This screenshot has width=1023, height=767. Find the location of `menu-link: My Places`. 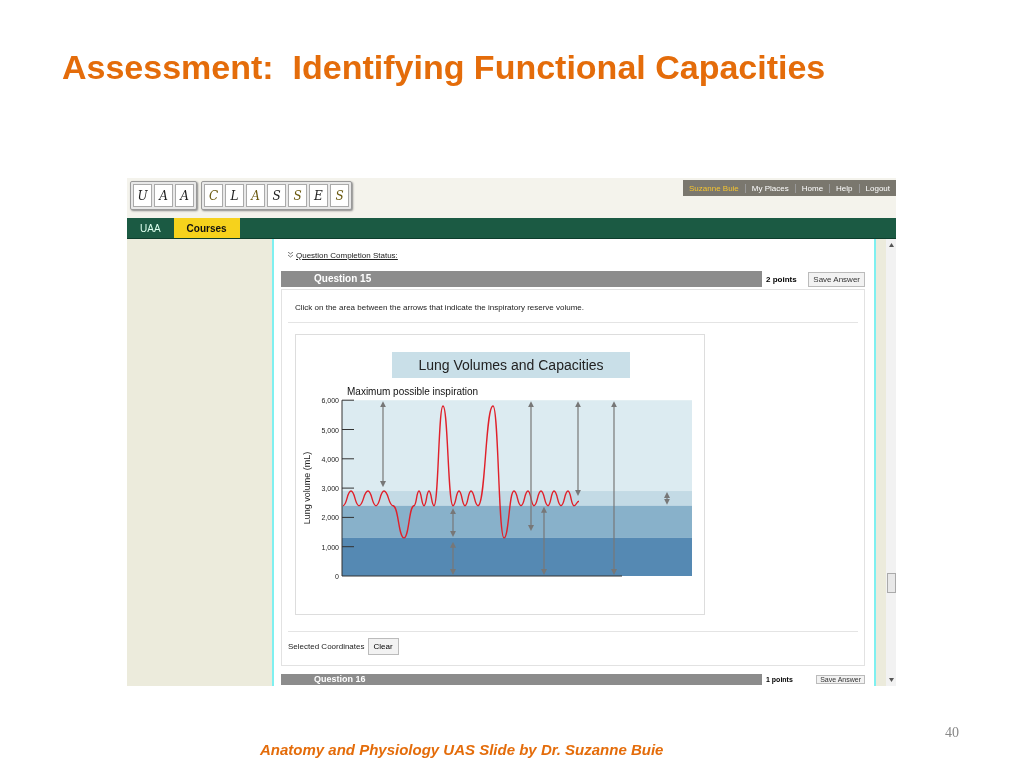

menu-link: My Places is located at coordinates (769, 188).